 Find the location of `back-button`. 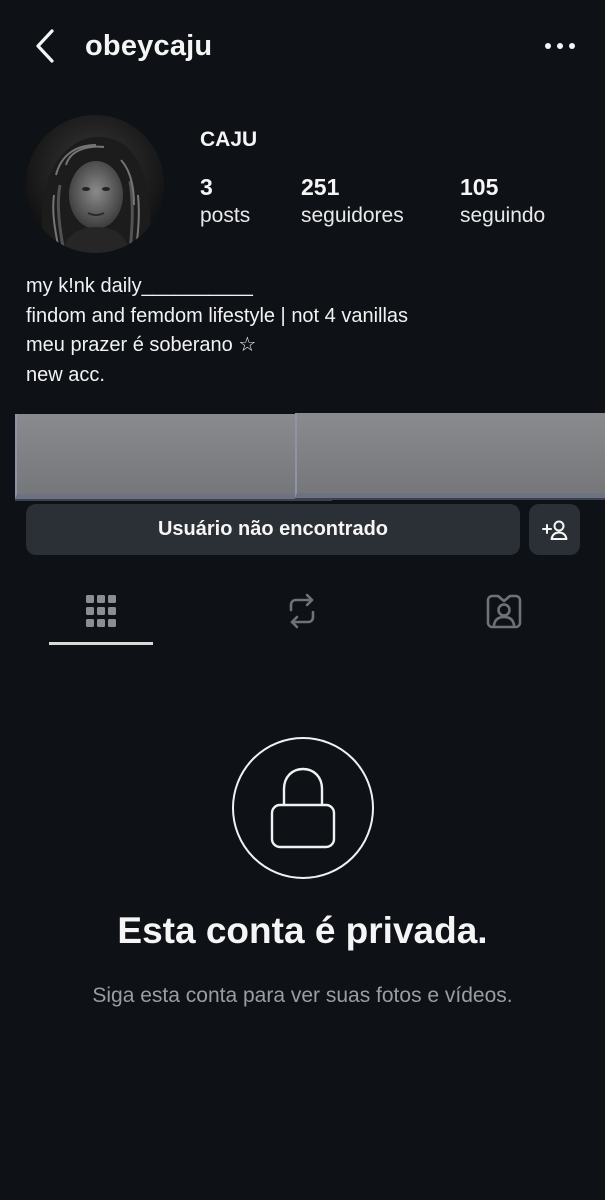

back-button is located at coordinates (44, 46).